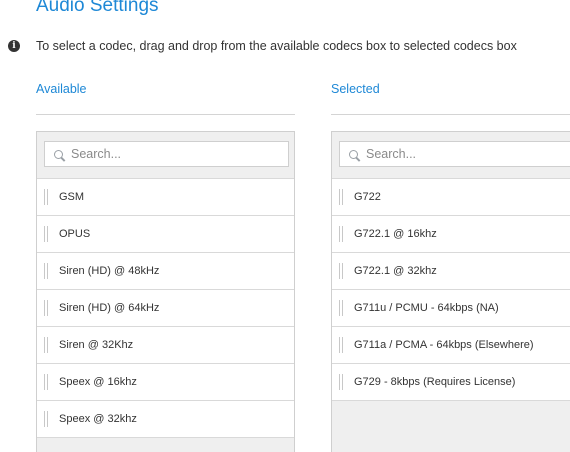  Describe the element at coordinates (165, 233) in the screenshot. I see `available-codec-item: OPUS` at that location.